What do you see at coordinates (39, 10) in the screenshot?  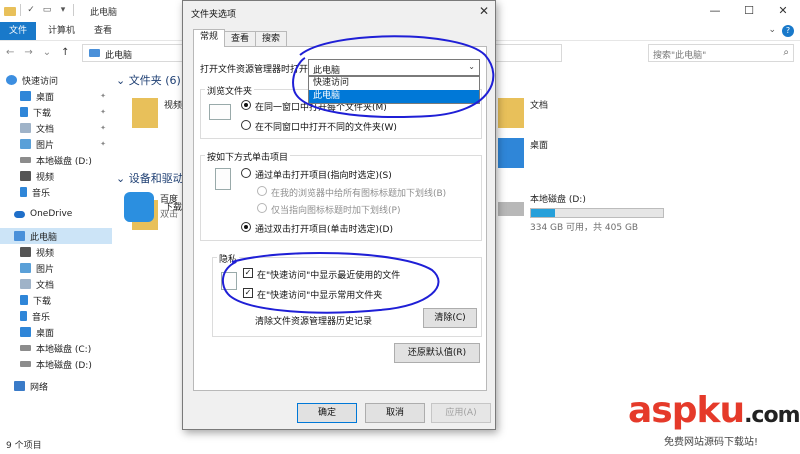 I see `quick-access-toolbar: ✓ ▭ ▾` at bounding box center [39, 10].